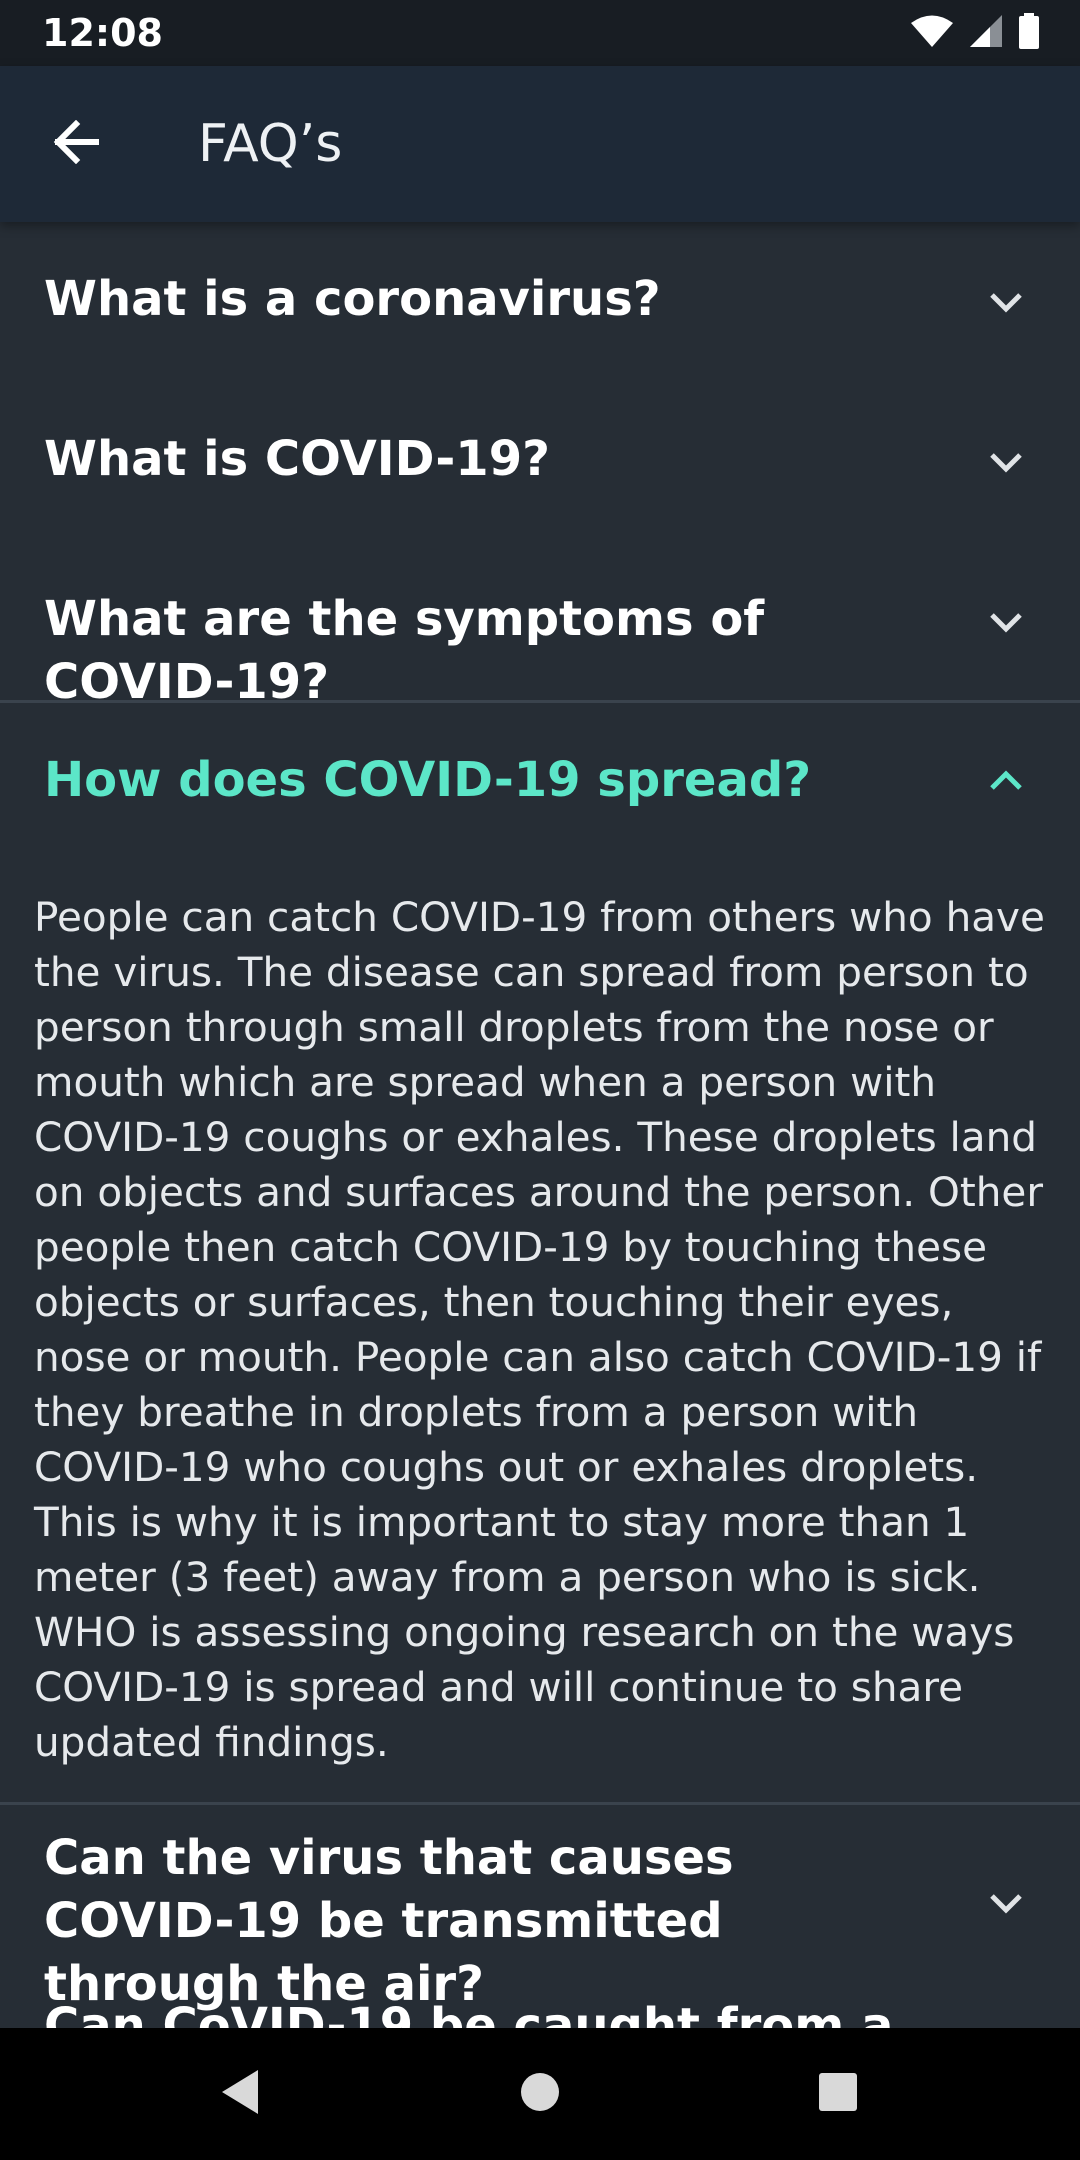 The image size is (1080, 2160). What do you see at coordinates (297, 459) in the screenshot?
I see `faq-question: What is COVID-19?` at bounding box center [297, 459].